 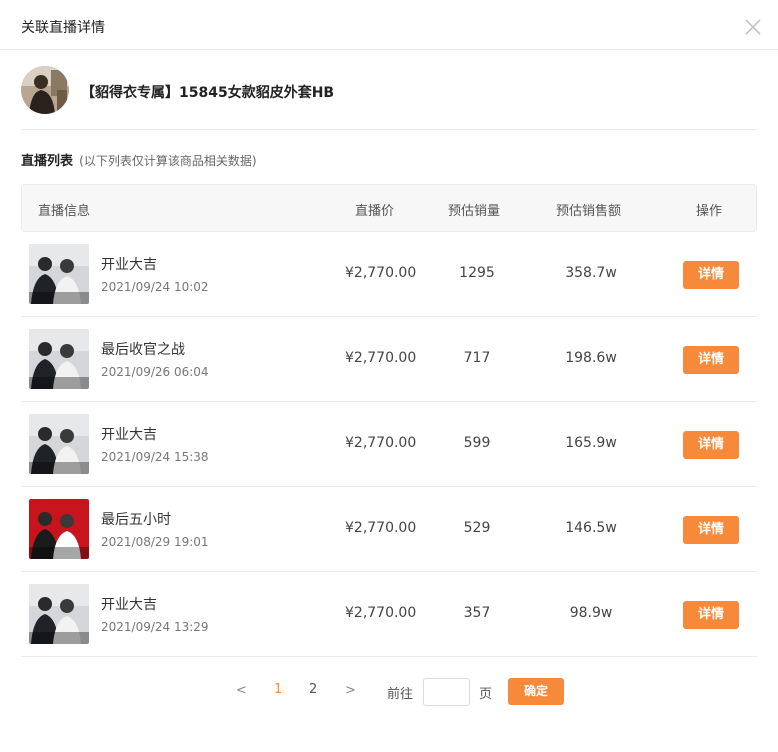 What do you see at coordinates (474, 211) in the screenshot?
I see `header-est-sales: 预估销量` at bounding box center [474, 211].